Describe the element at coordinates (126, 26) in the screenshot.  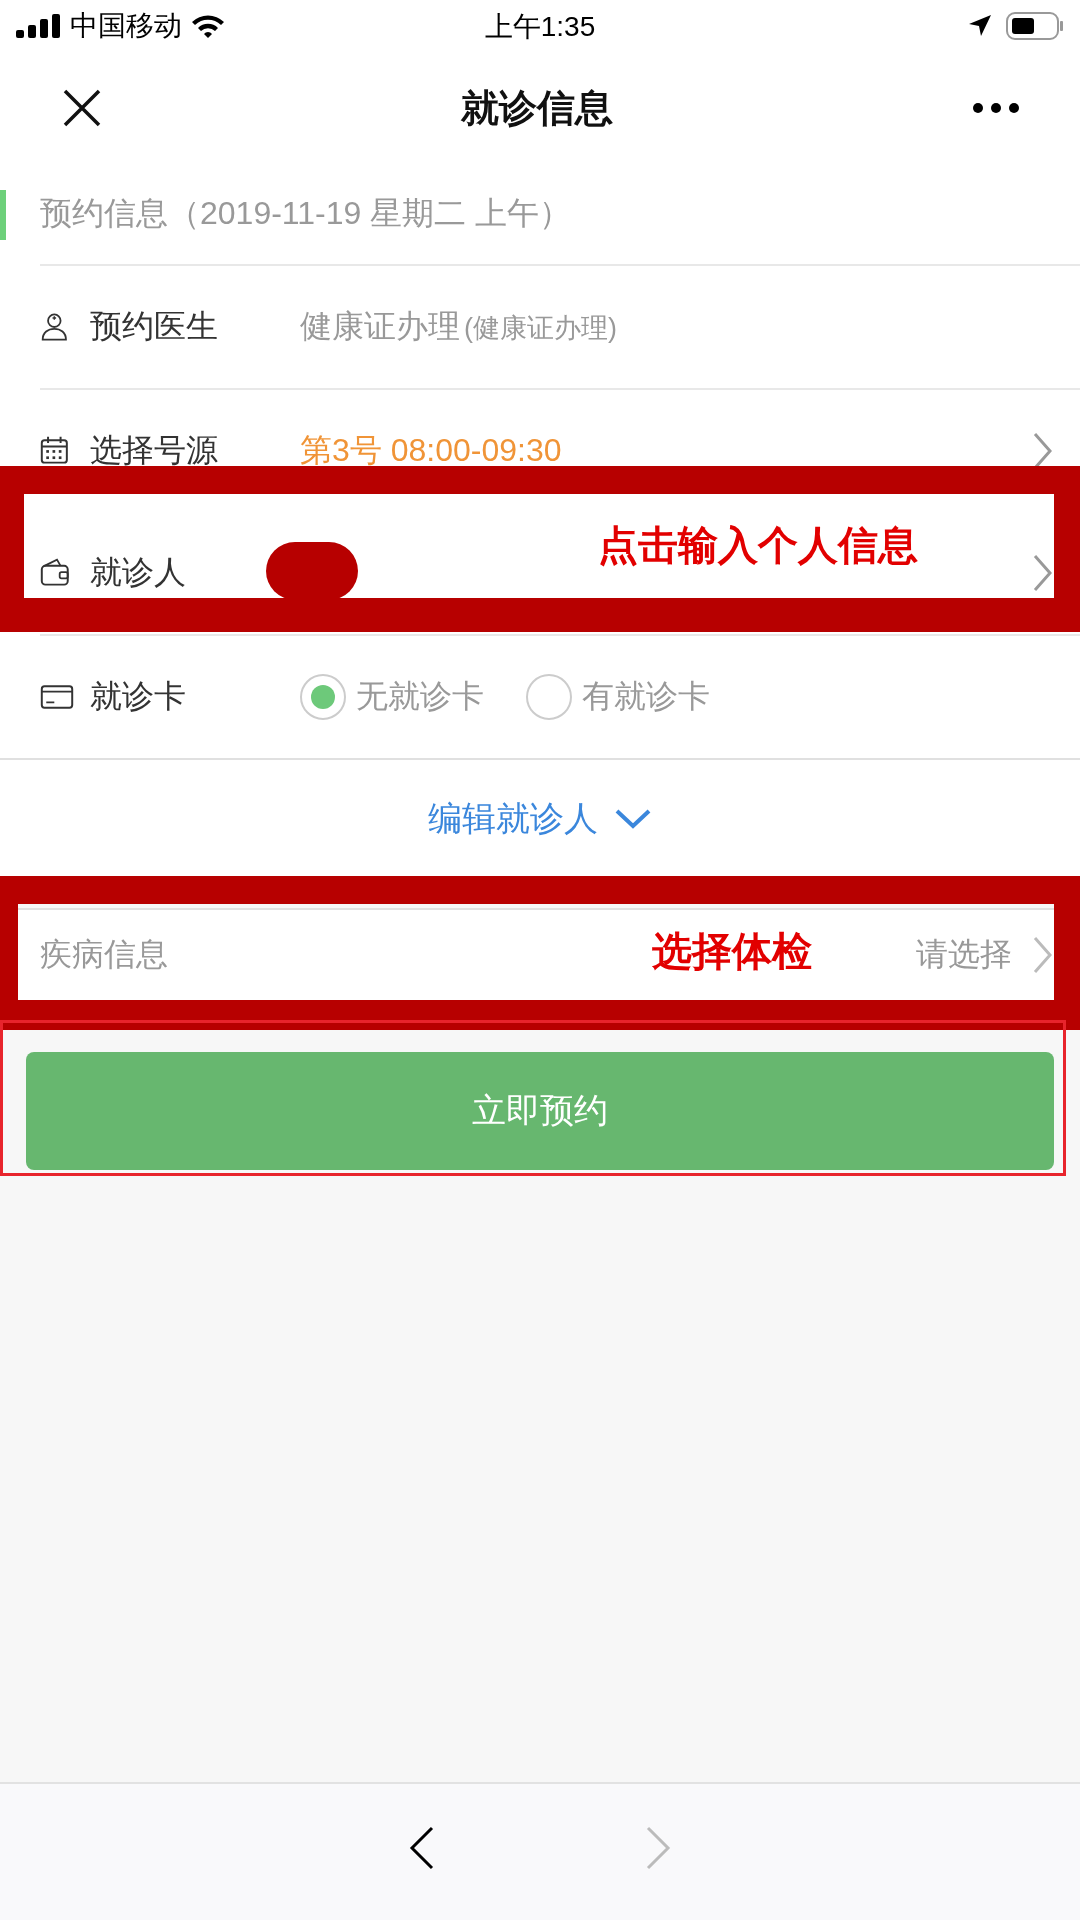
I see `carrier-name: 中国移动` at that location.